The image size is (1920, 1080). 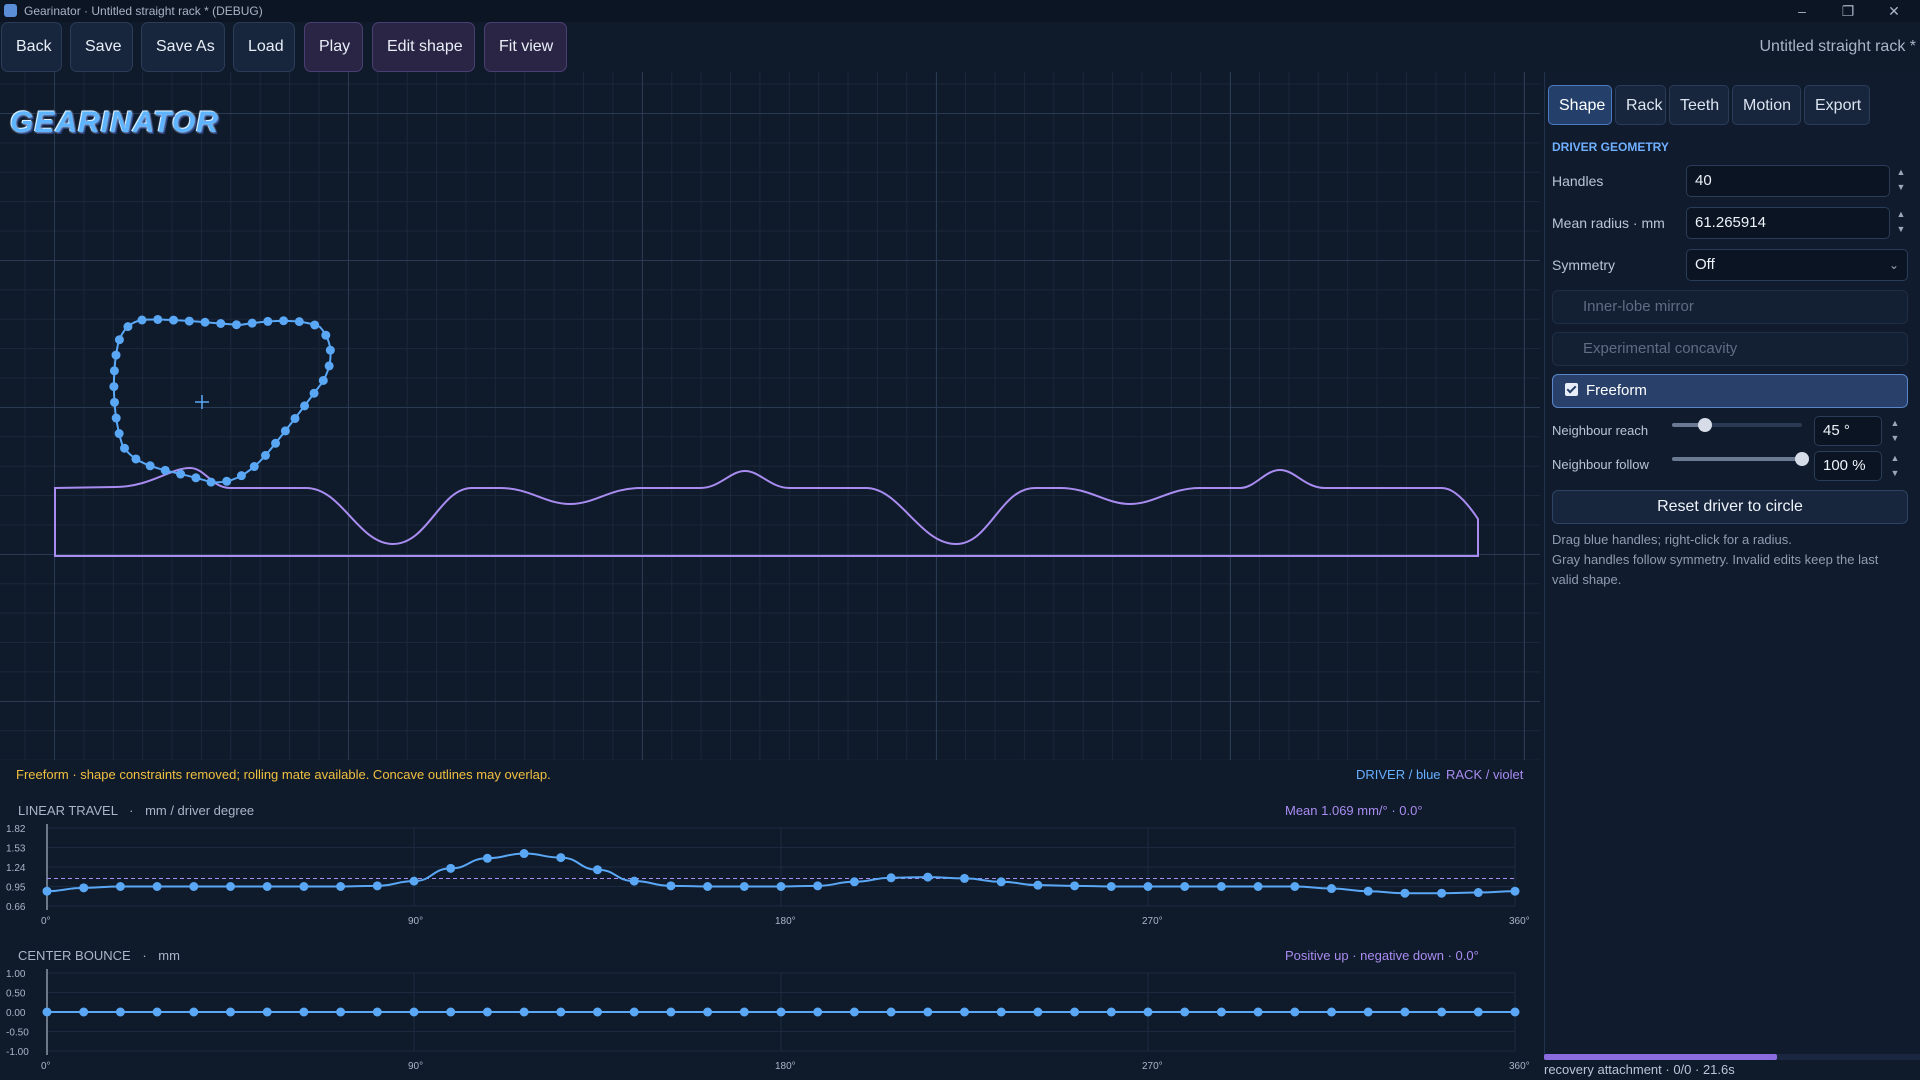 I want to click on play-button: Play, so click(x=333, y=47).